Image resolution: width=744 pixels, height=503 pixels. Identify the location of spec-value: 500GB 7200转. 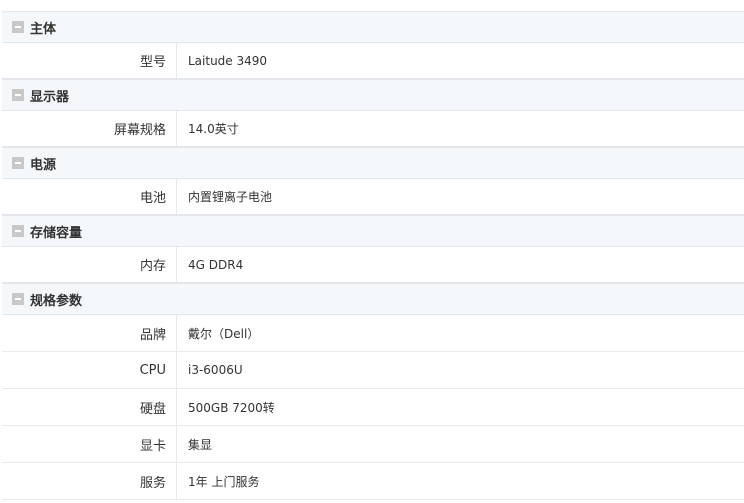
(231, 407).